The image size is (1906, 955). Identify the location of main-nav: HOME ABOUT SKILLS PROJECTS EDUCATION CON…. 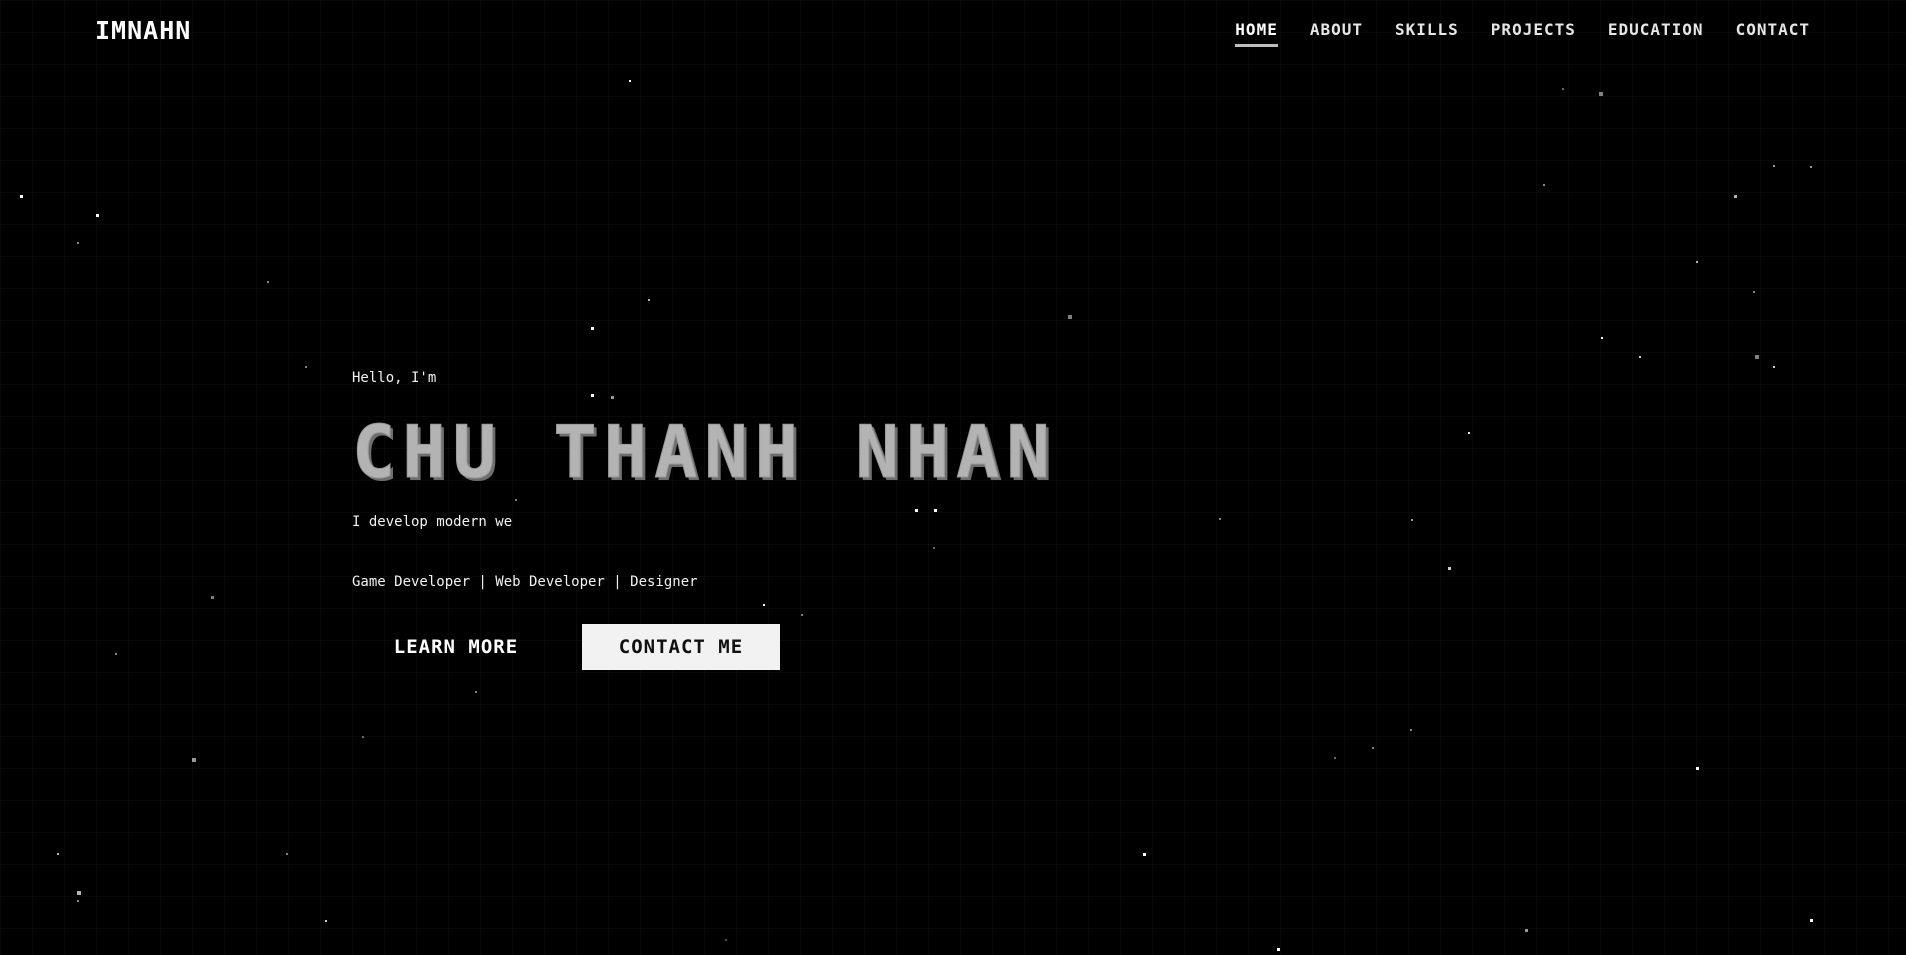
(1522, 33).